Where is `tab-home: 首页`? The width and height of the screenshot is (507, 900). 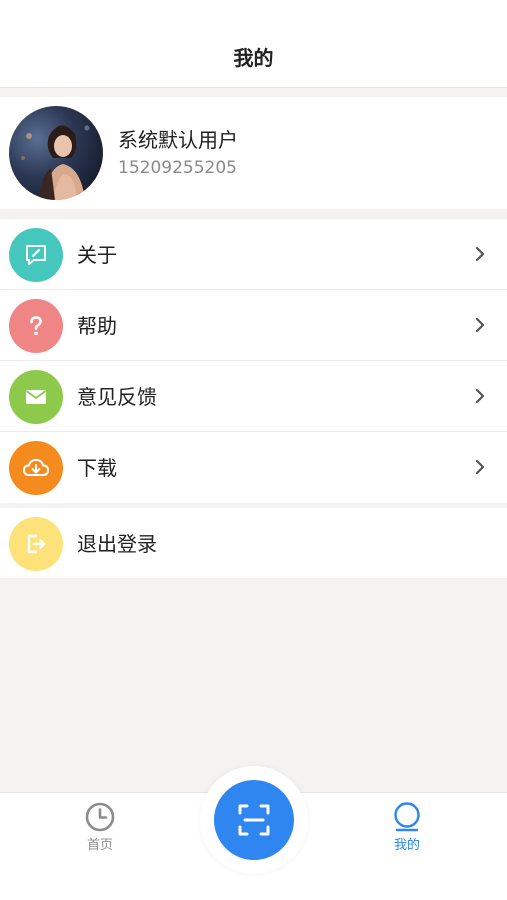 tab-home: 首页 is located at coordinates (100, 828).